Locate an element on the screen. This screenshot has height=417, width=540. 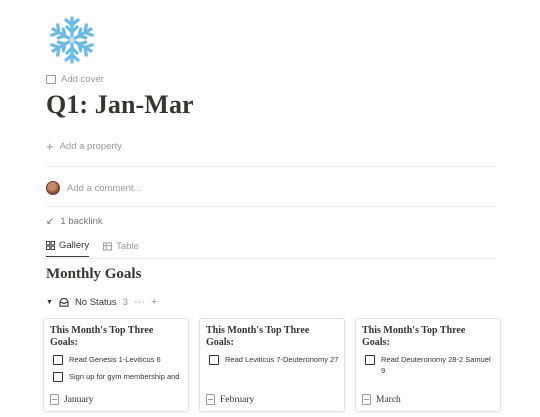
todo-item: Read Genesis 1-Leviticus 6 is located at coordinates (118, 359).